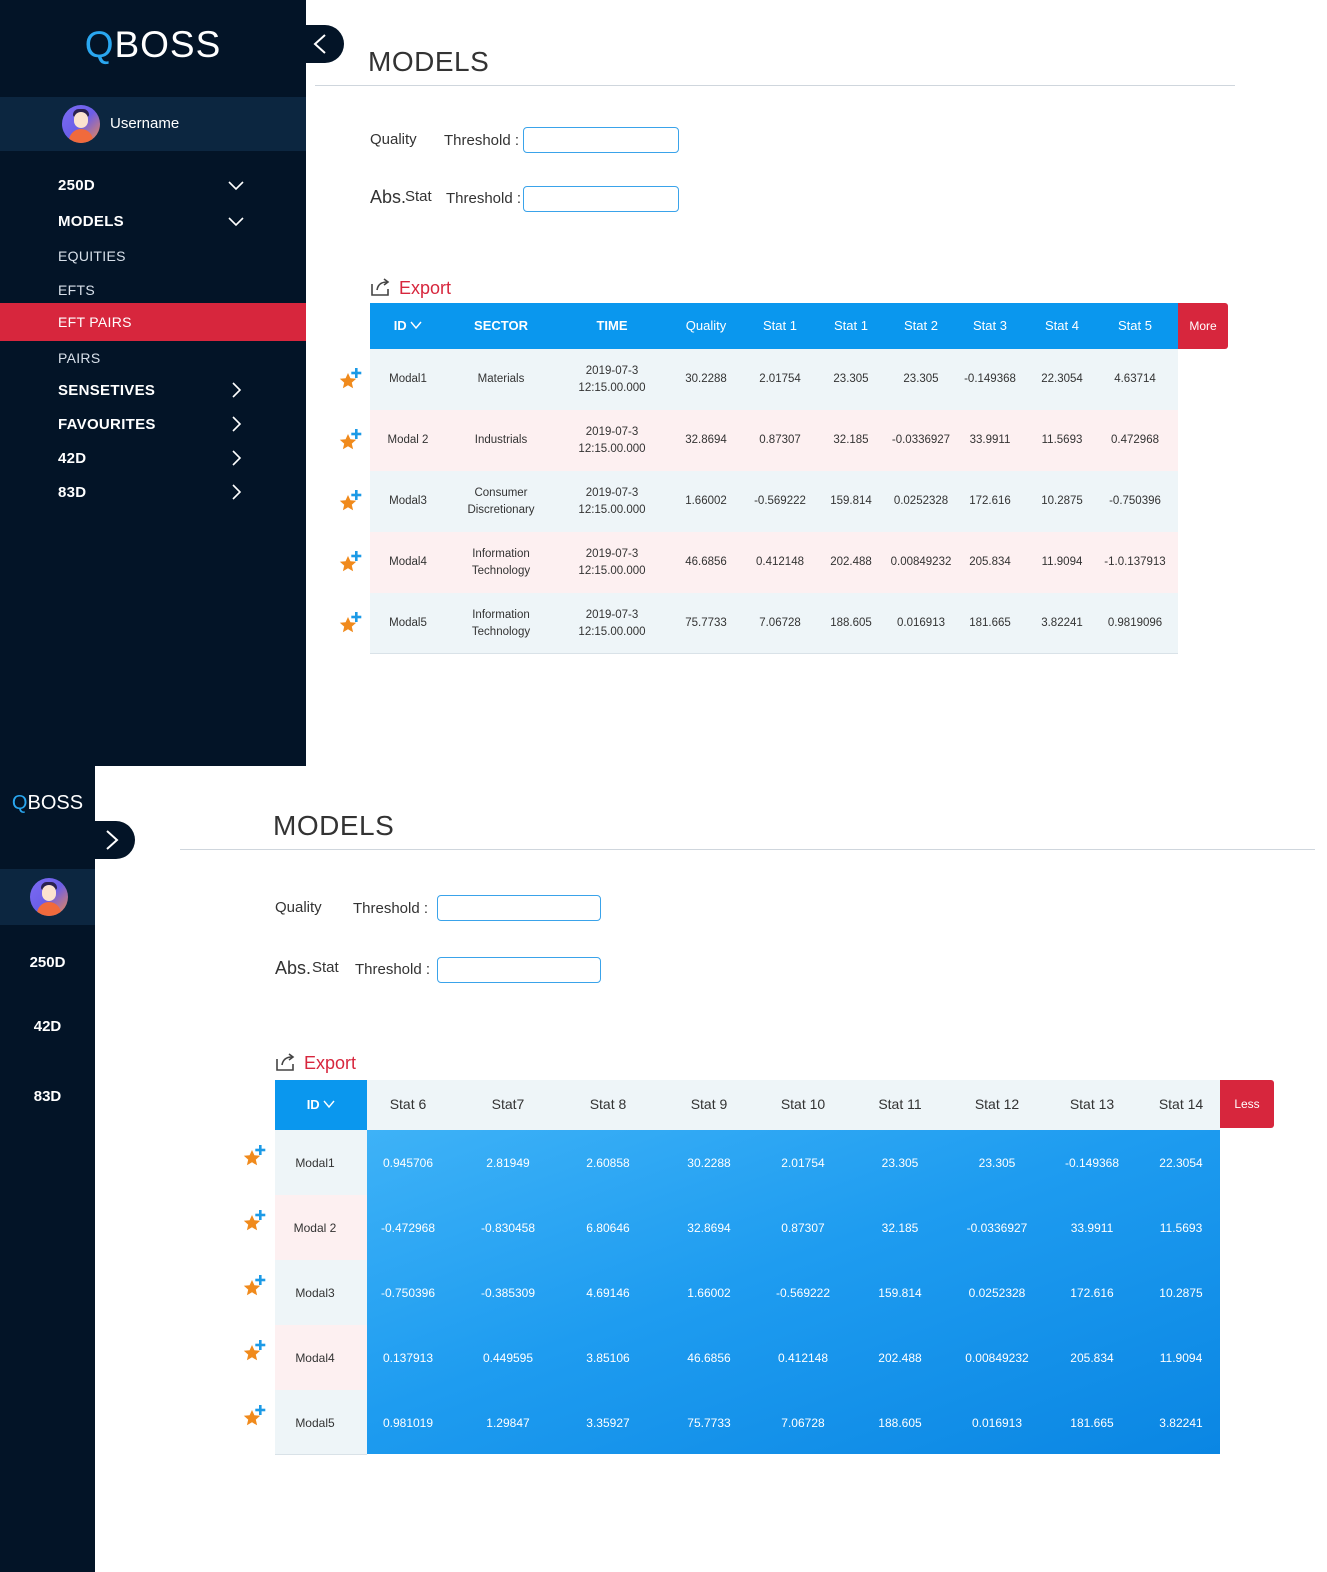  What do you see at coordinates (501, 440) in the screenshot?
I see `cell-line: Industrials` at bounding box center [501, 440].